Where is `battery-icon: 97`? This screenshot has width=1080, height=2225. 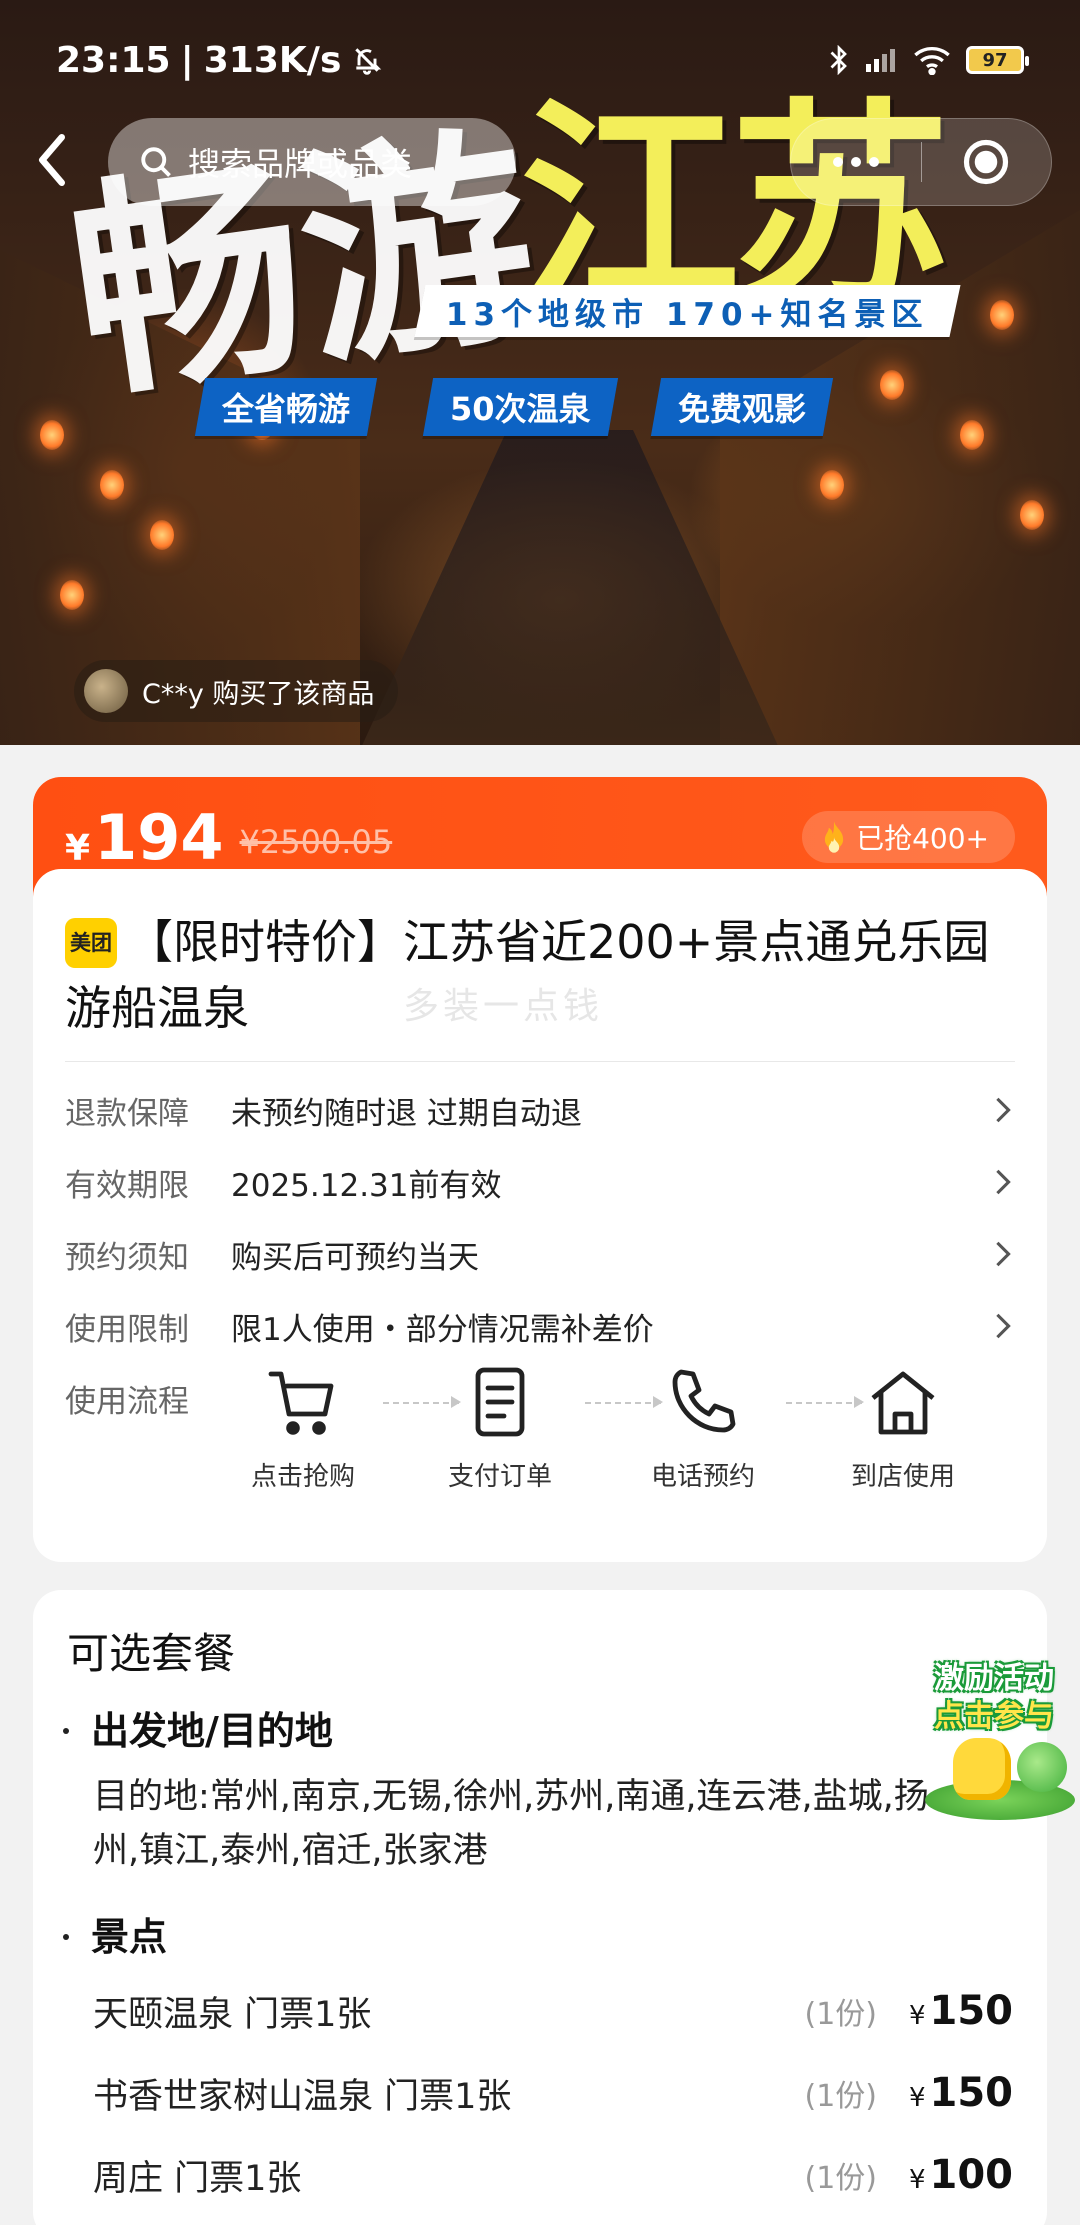
battery-icon: 97 is located at coordinates (997, 60).